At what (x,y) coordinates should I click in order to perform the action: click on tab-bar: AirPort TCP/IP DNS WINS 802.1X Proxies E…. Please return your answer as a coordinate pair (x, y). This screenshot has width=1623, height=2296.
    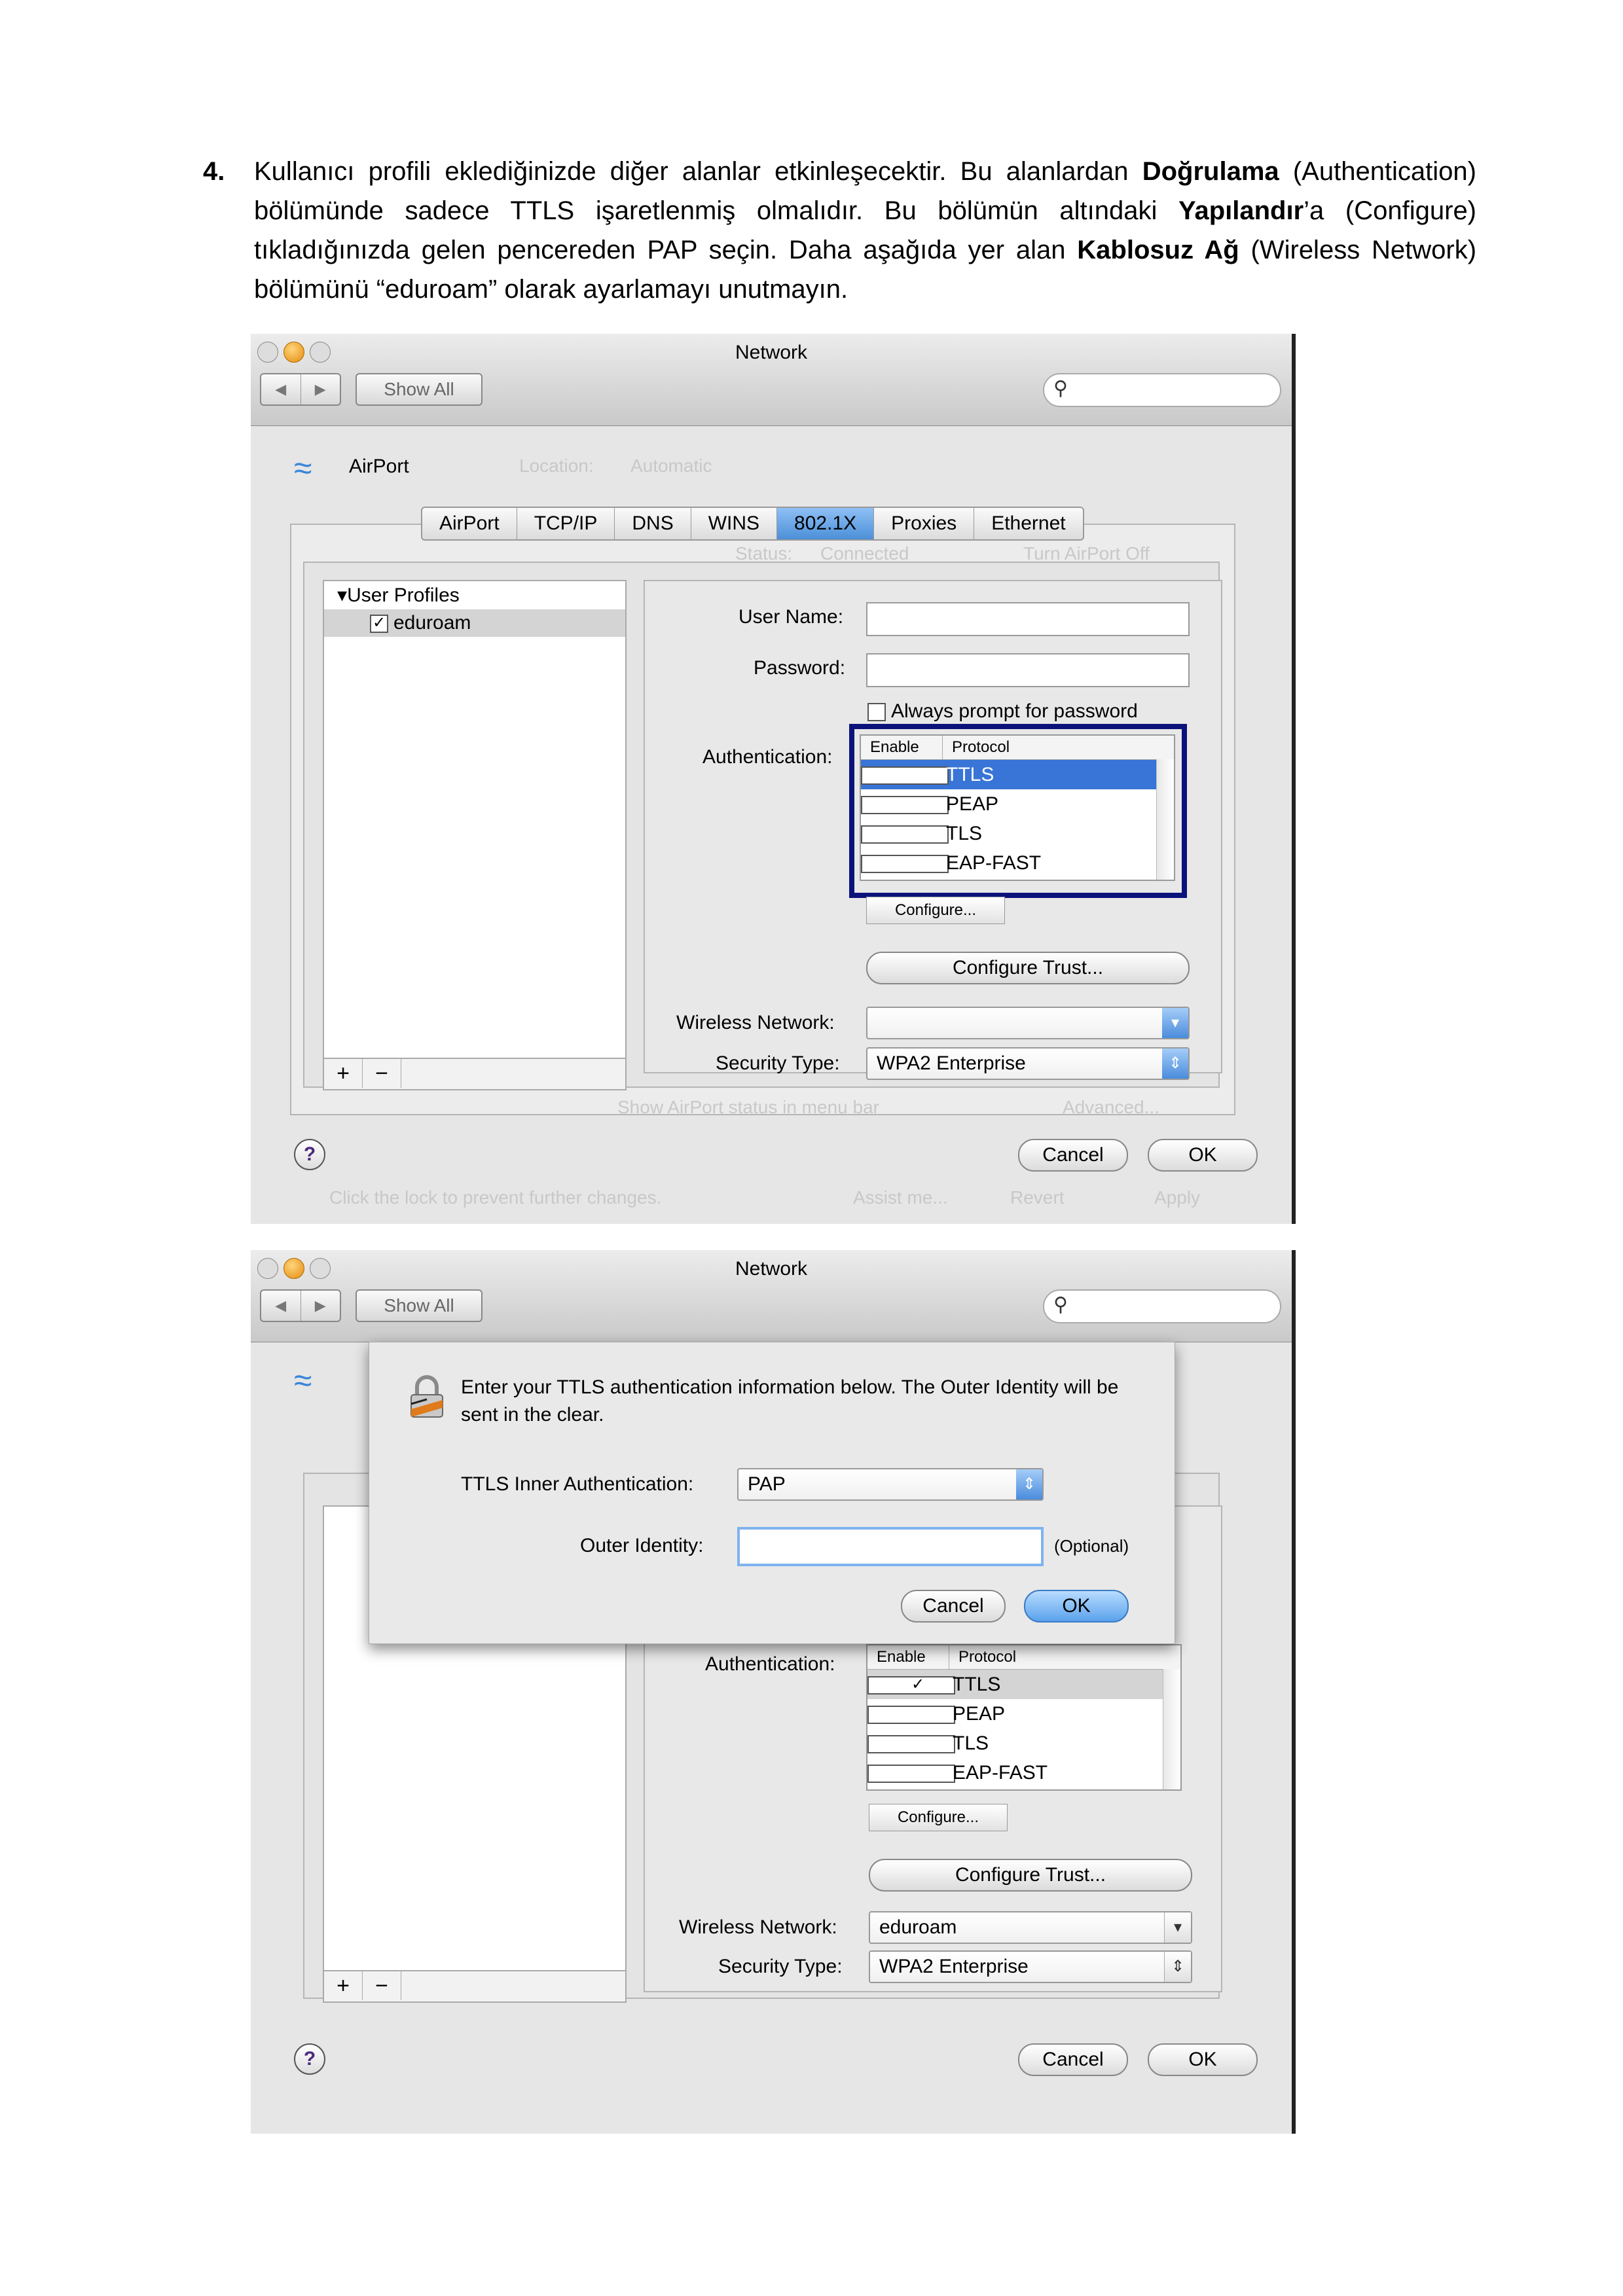
    Looking at the image, I should click on (752, 524).